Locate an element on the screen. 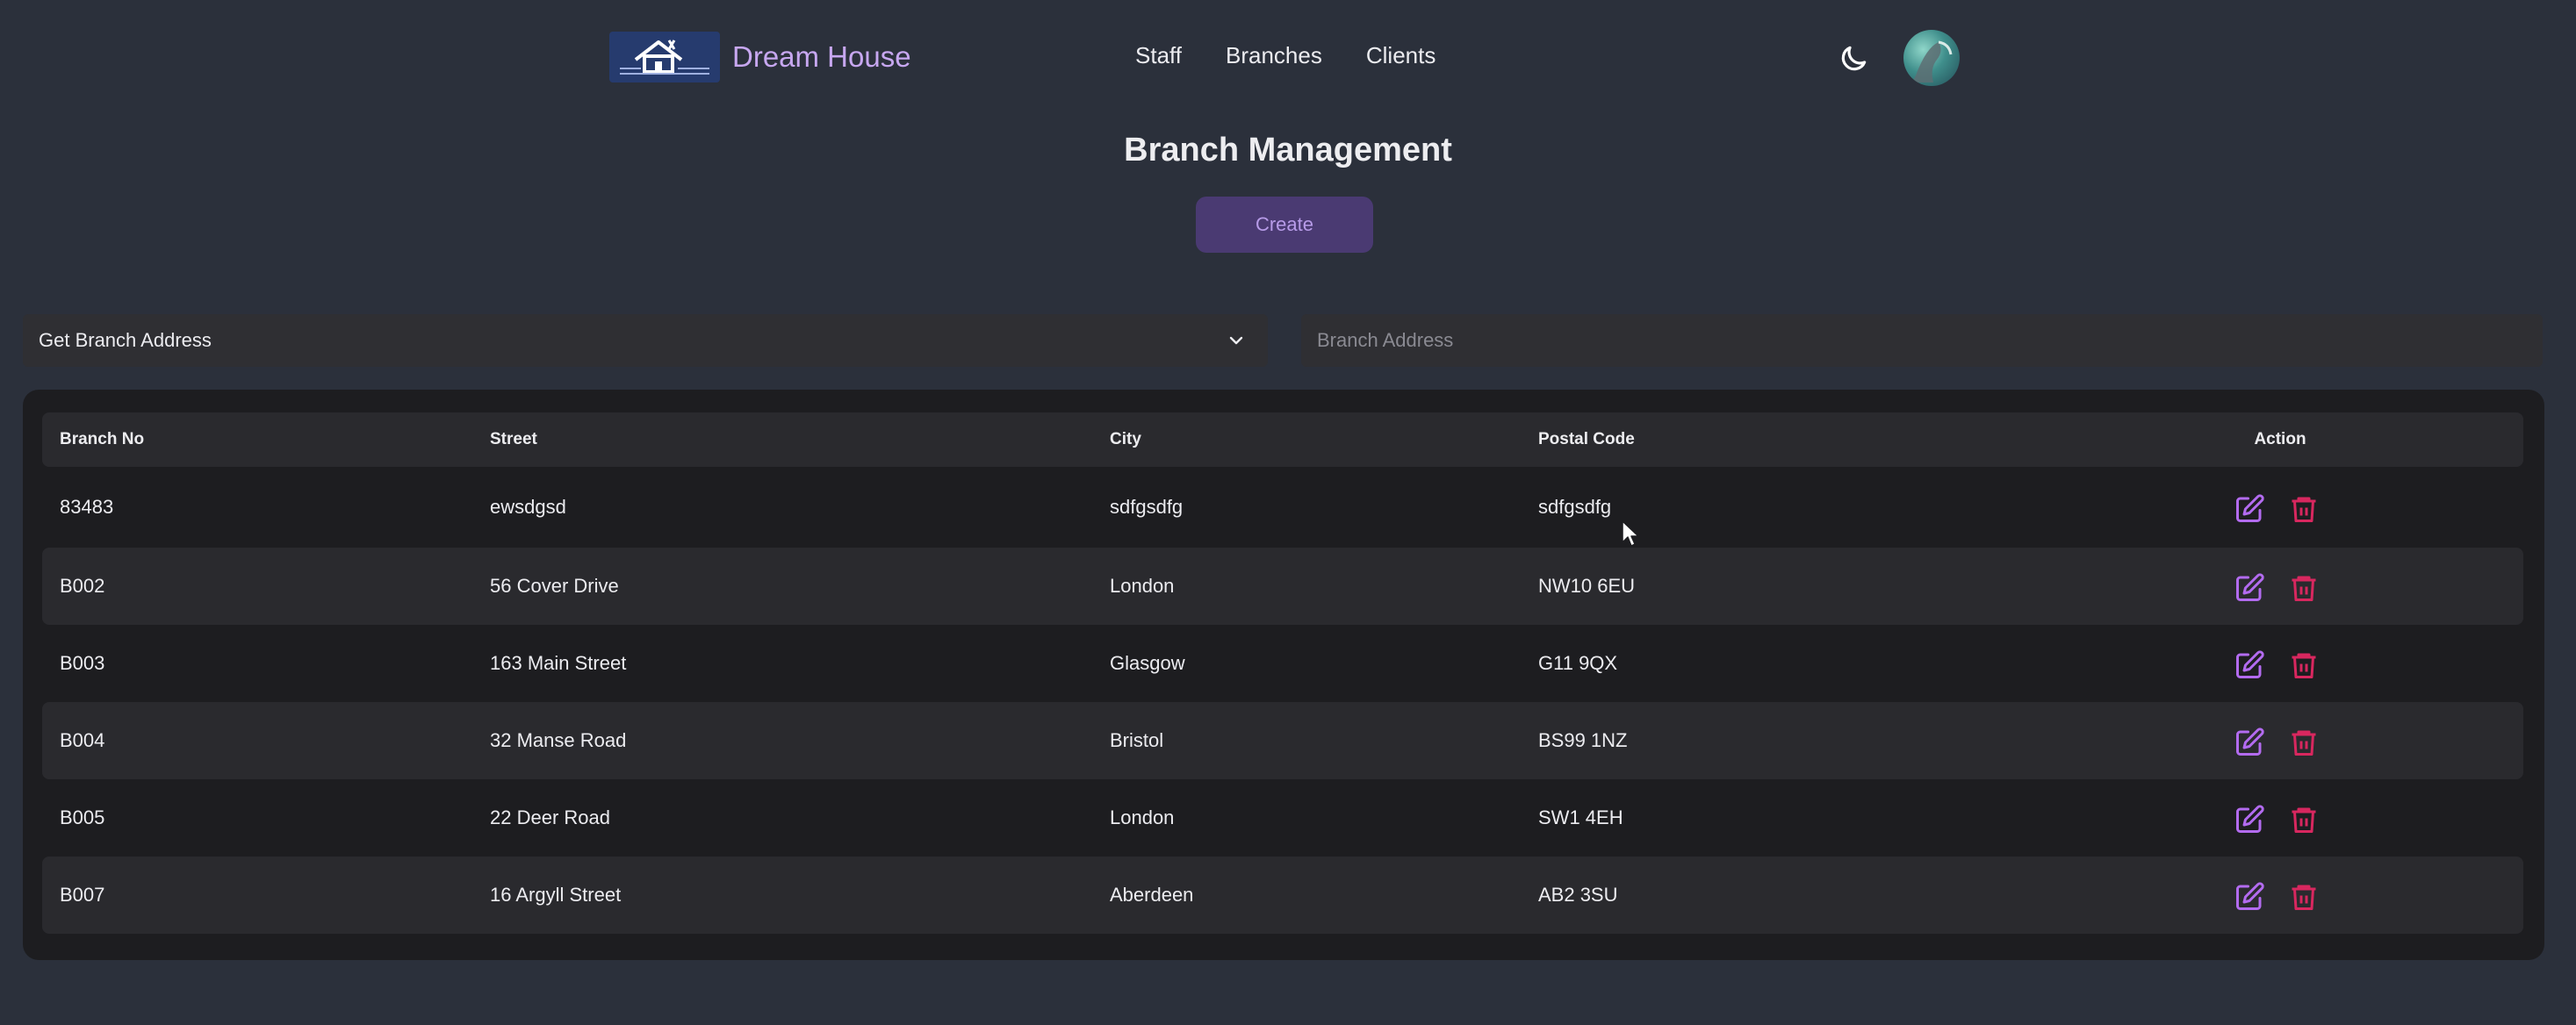  column-header-postal-code: Postal Code is located at coordinates (1586, 439).